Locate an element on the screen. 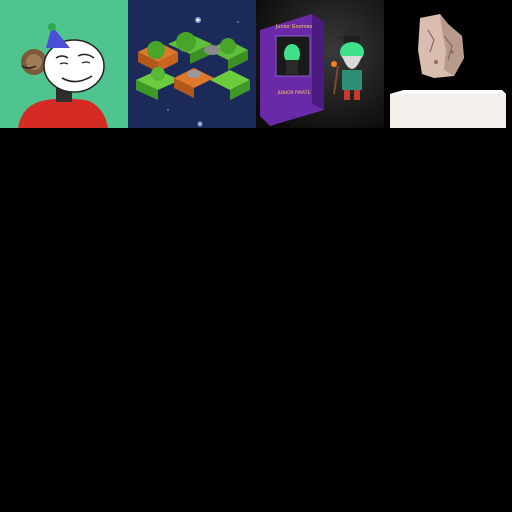 This screenshot has width=512, height=512. stone-artifact-illustration is located at coordinates (448, 64).